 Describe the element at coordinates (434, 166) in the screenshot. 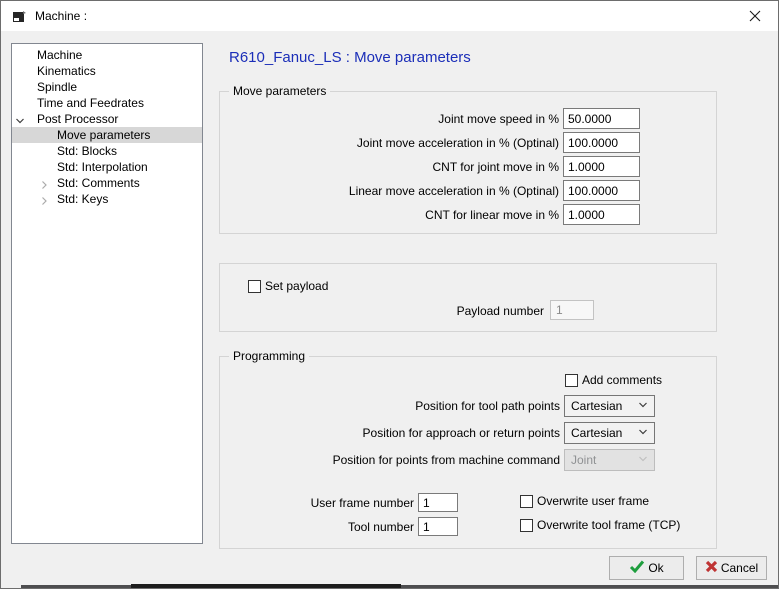

I see `field-row: CNT for joint move in %` at that location.